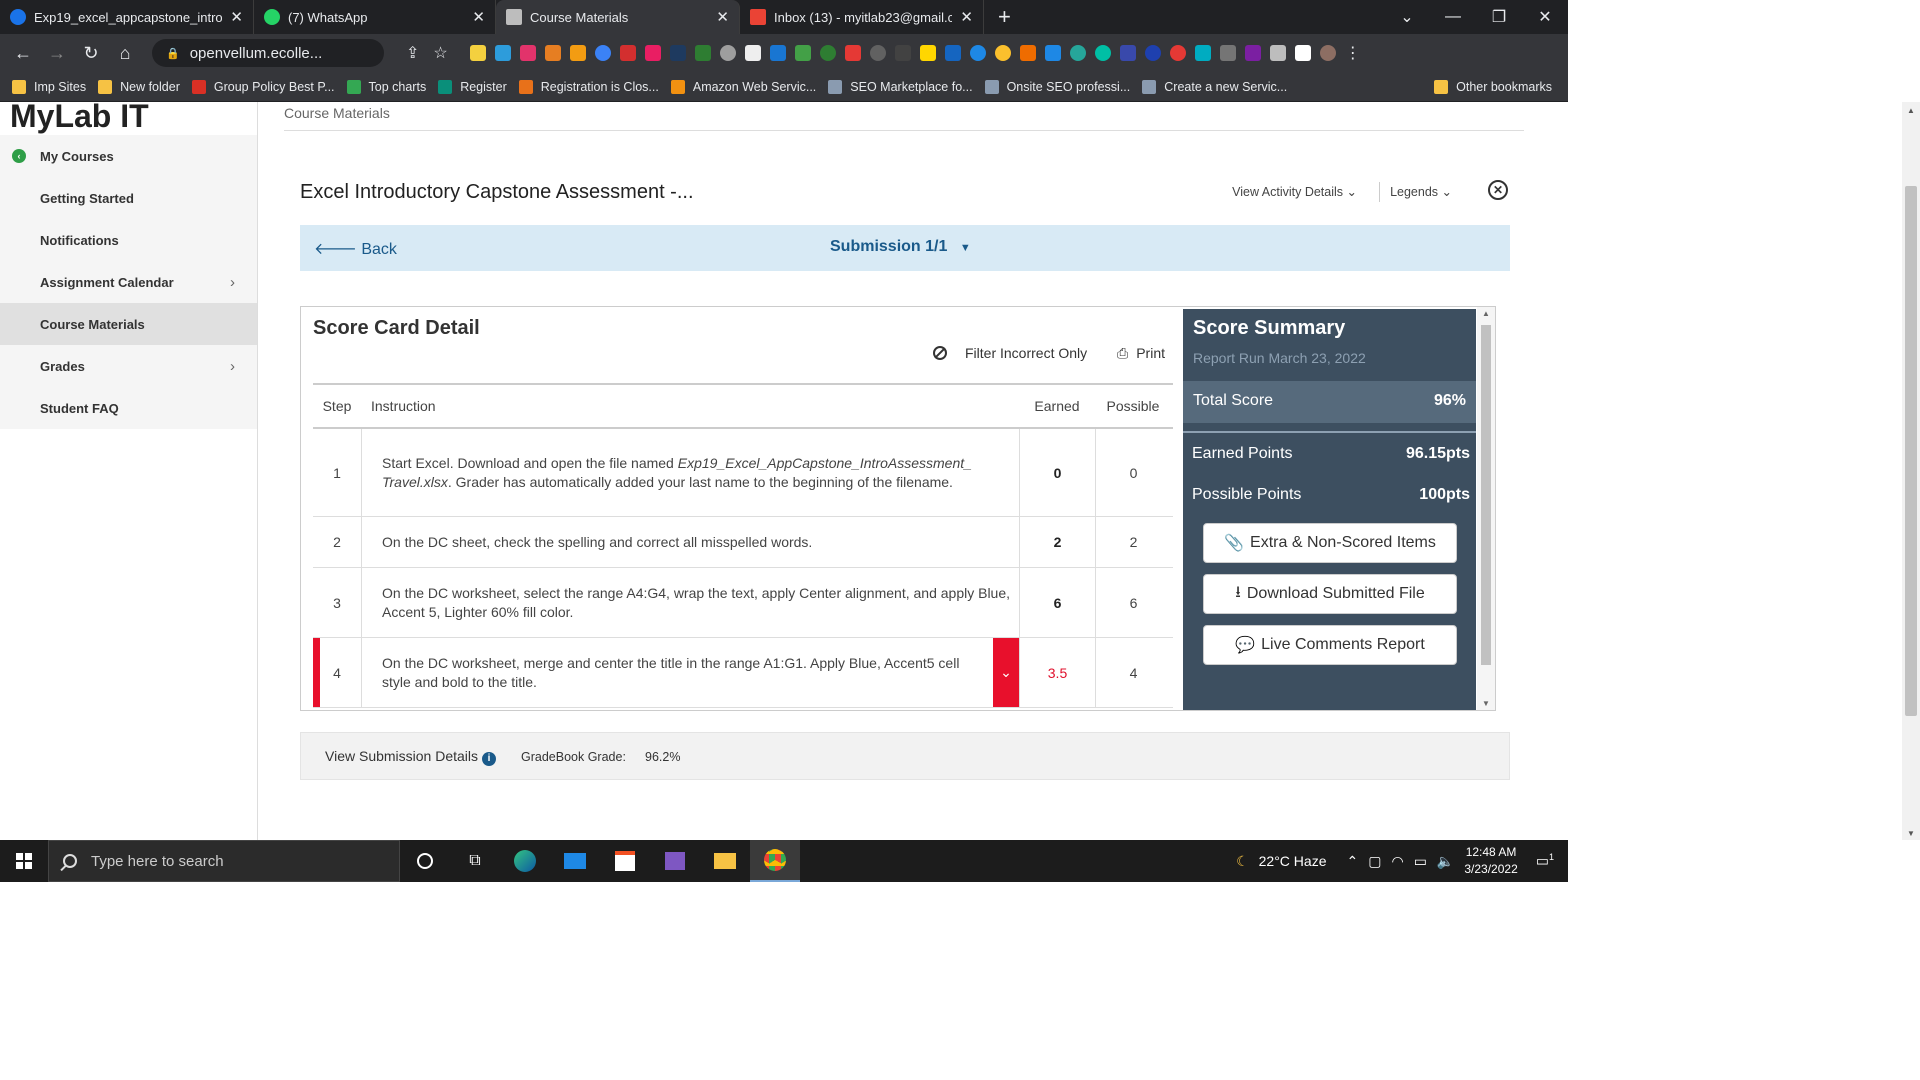  I want to click on live-comments-report-button: 💬 Live Comments Report, so click(1330, 645).